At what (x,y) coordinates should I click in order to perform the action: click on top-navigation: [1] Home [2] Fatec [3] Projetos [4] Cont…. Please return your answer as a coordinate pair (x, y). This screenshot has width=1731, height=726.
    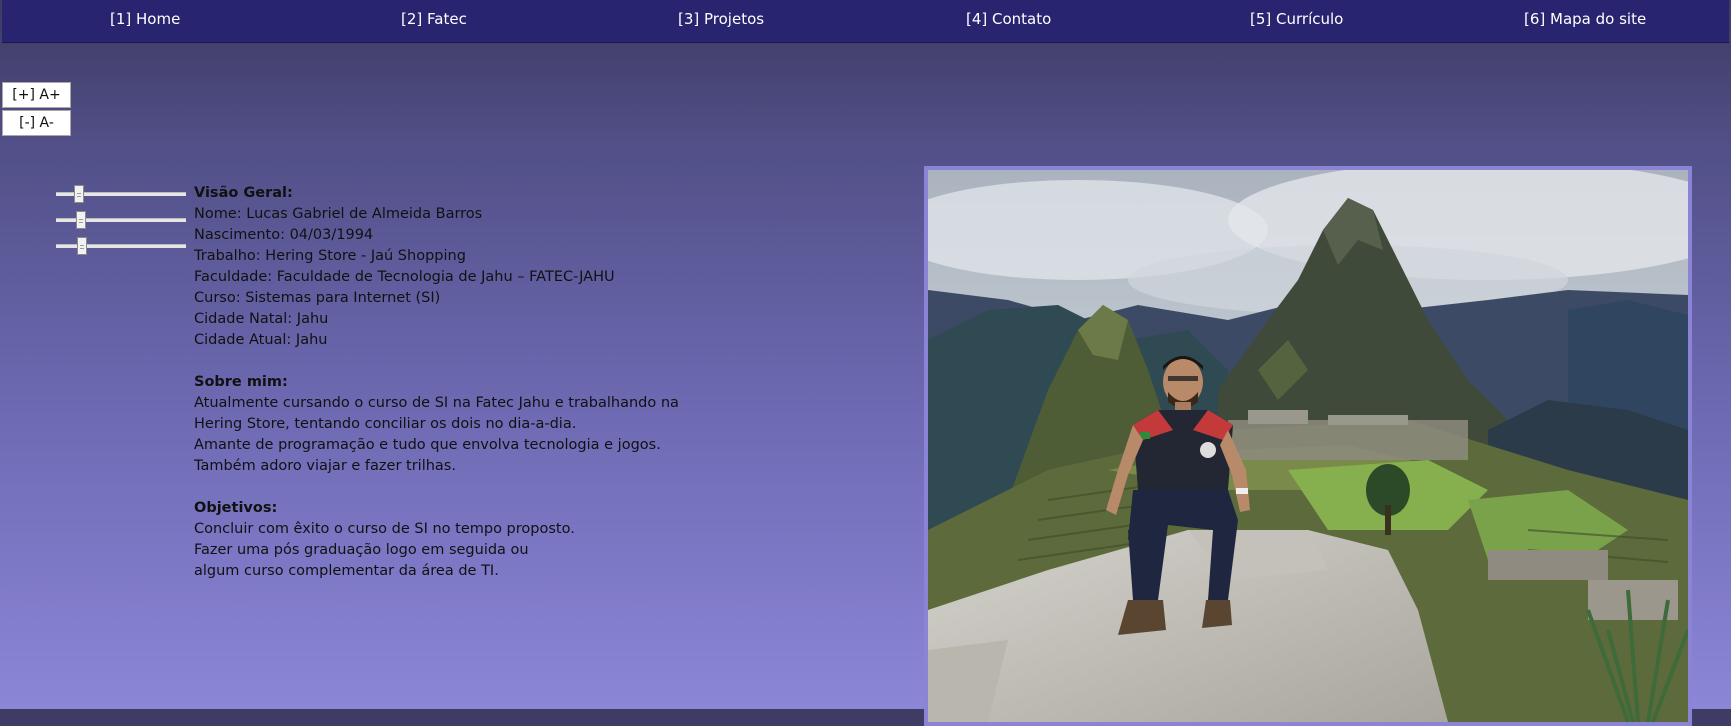
    Looking at the image, I should click on (865, 21).